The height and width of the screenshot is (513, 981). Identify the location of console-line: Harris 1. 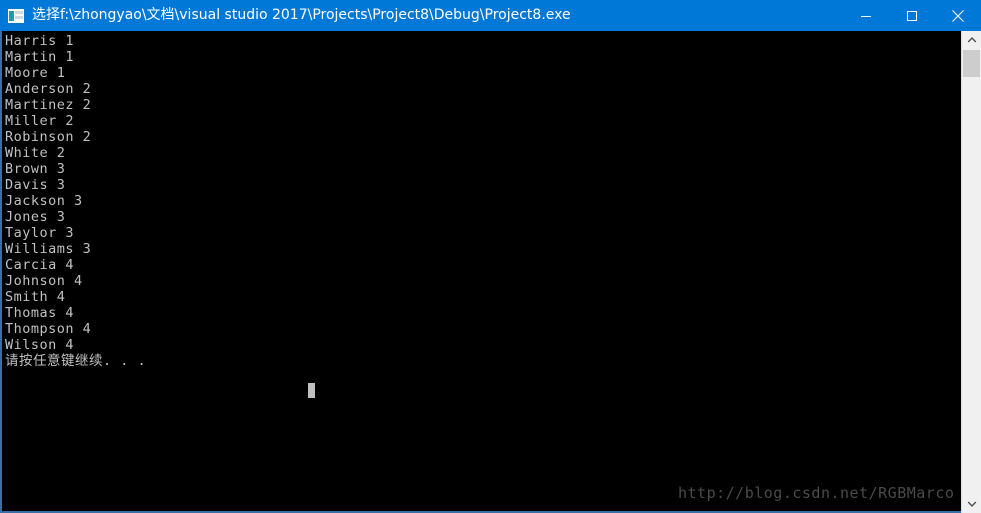
(40, 41).